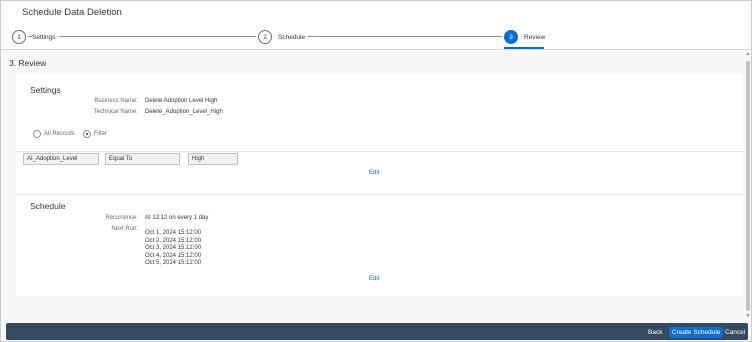 This screenshot has width=752, height=342. What do you see at coordinates (184, 112) in the screenshot?
I see `technical-name-value: Delete_Adoption_Level_High` at bounding box center [184, 112].